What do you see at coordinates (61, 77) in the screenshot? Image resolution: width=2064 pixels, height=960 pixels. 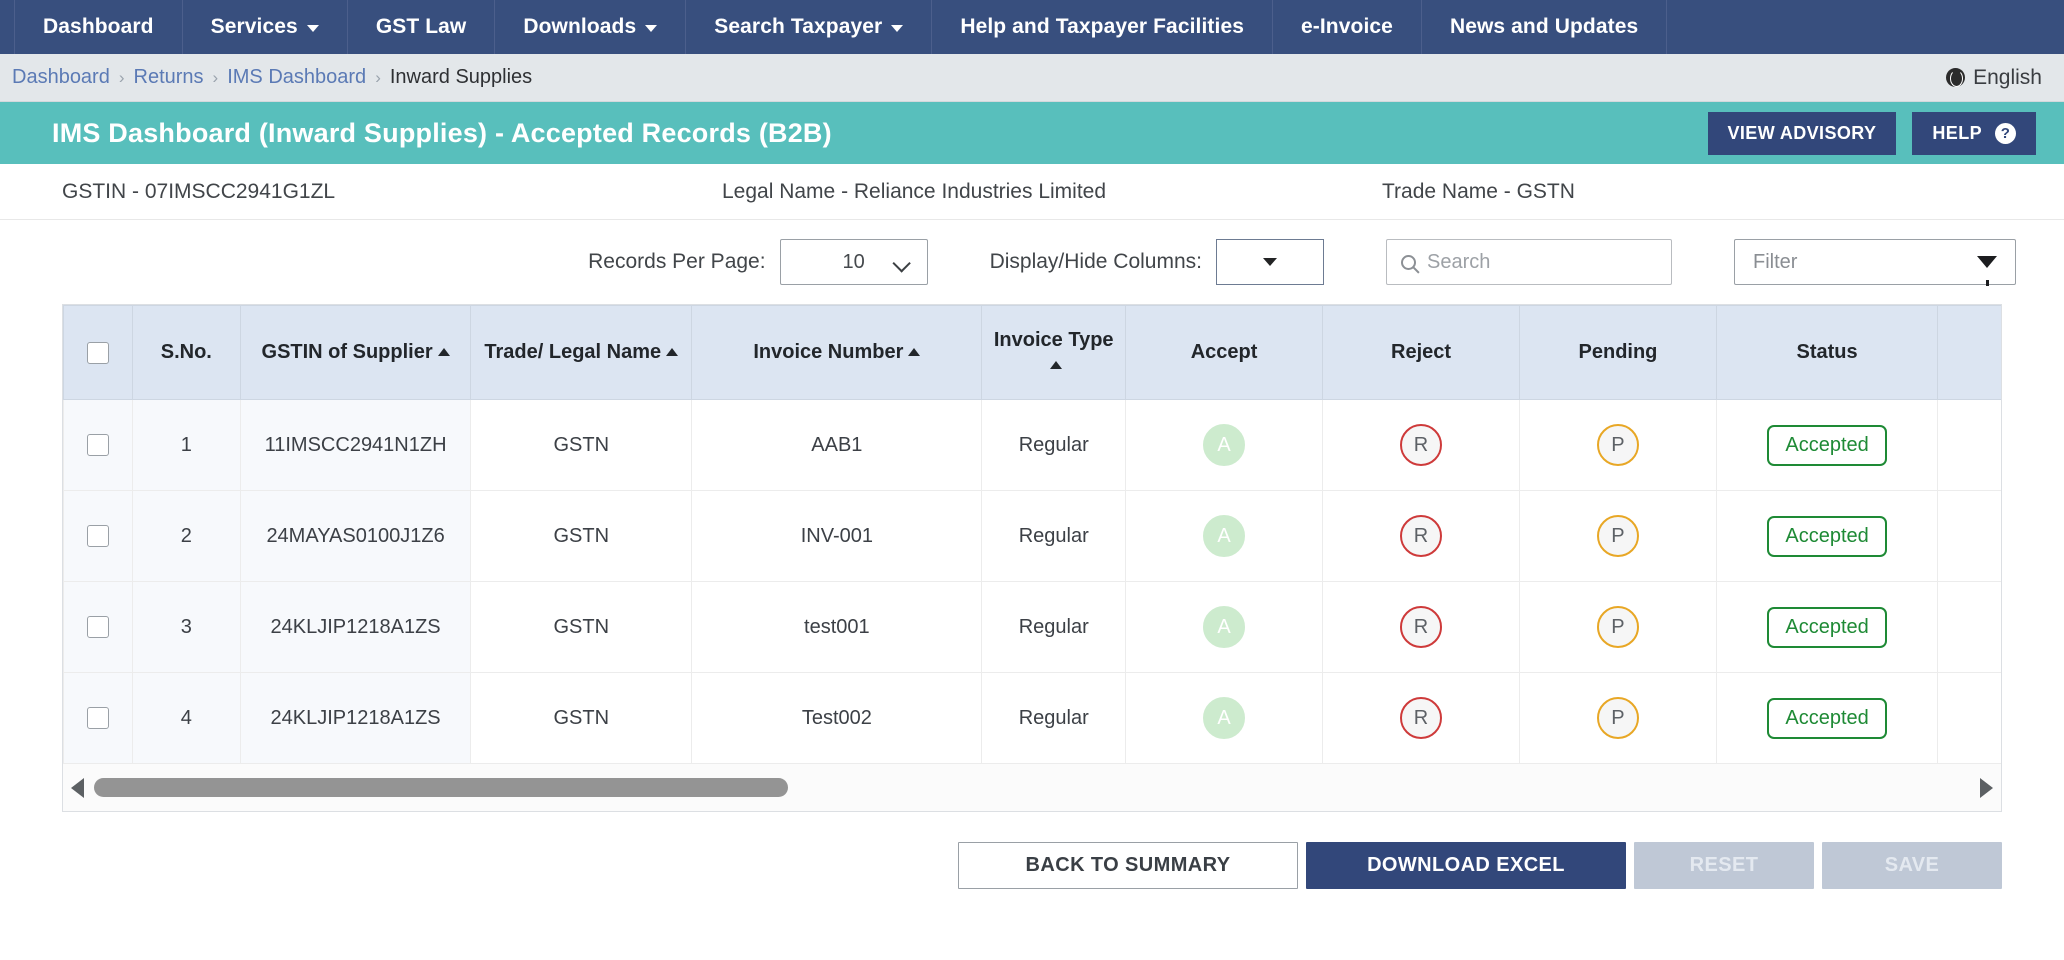 I see `breadcrumb-item-dashboard: Dashboard` at bounding box center [61, 77].